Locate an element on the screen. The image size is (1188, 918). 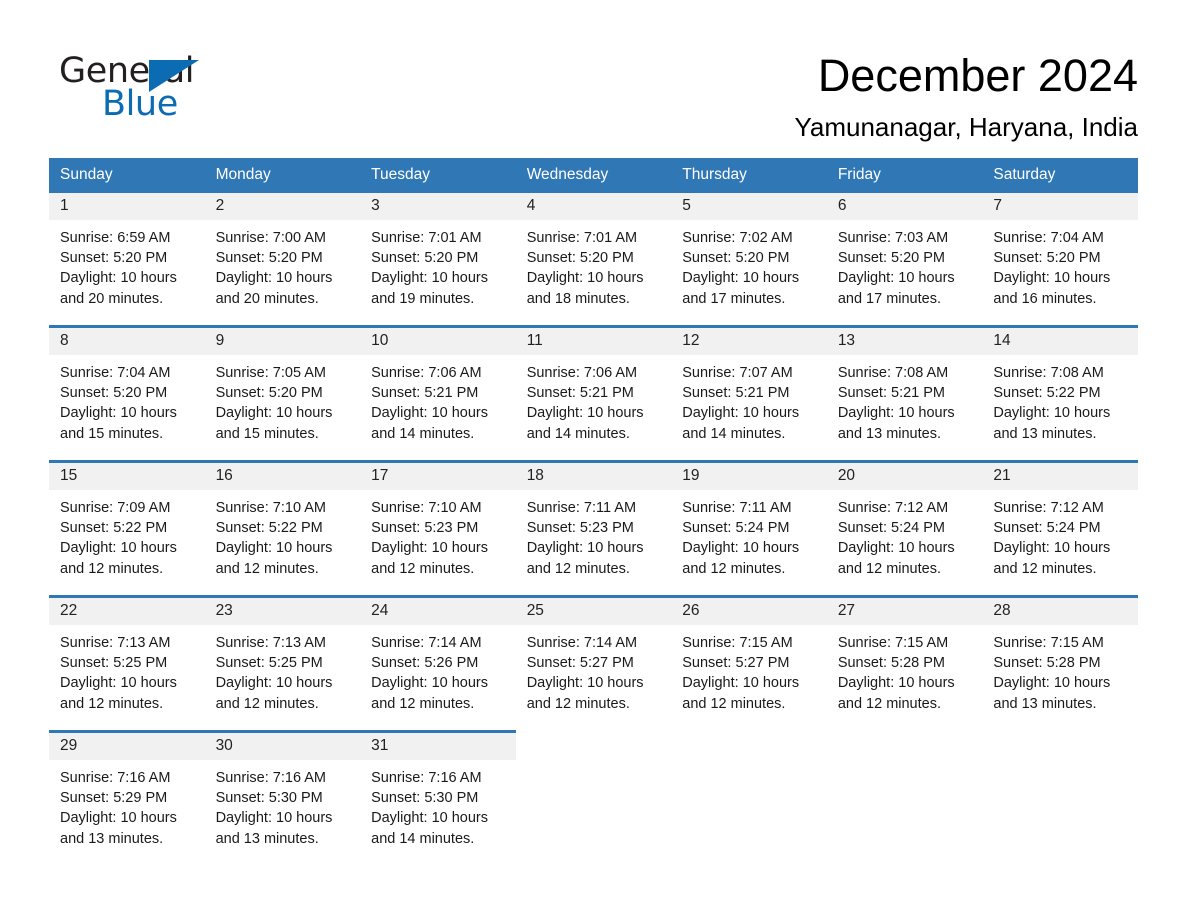
day-number: 12 is located at coordinates (691, 340).